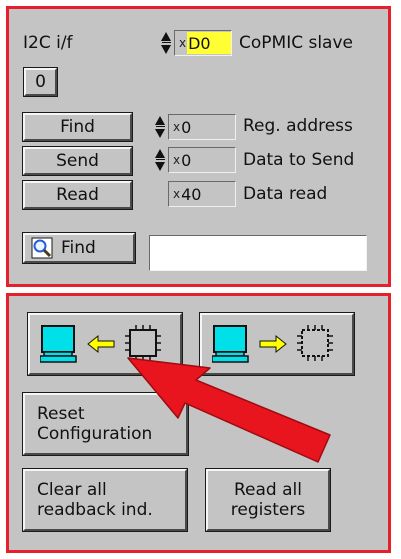 This screenshot has height=559, width=401. What do you see at coordinates (202, 194) in the screenshot?
I see `data-read-field: x 40` at bounding box center [202, 194].